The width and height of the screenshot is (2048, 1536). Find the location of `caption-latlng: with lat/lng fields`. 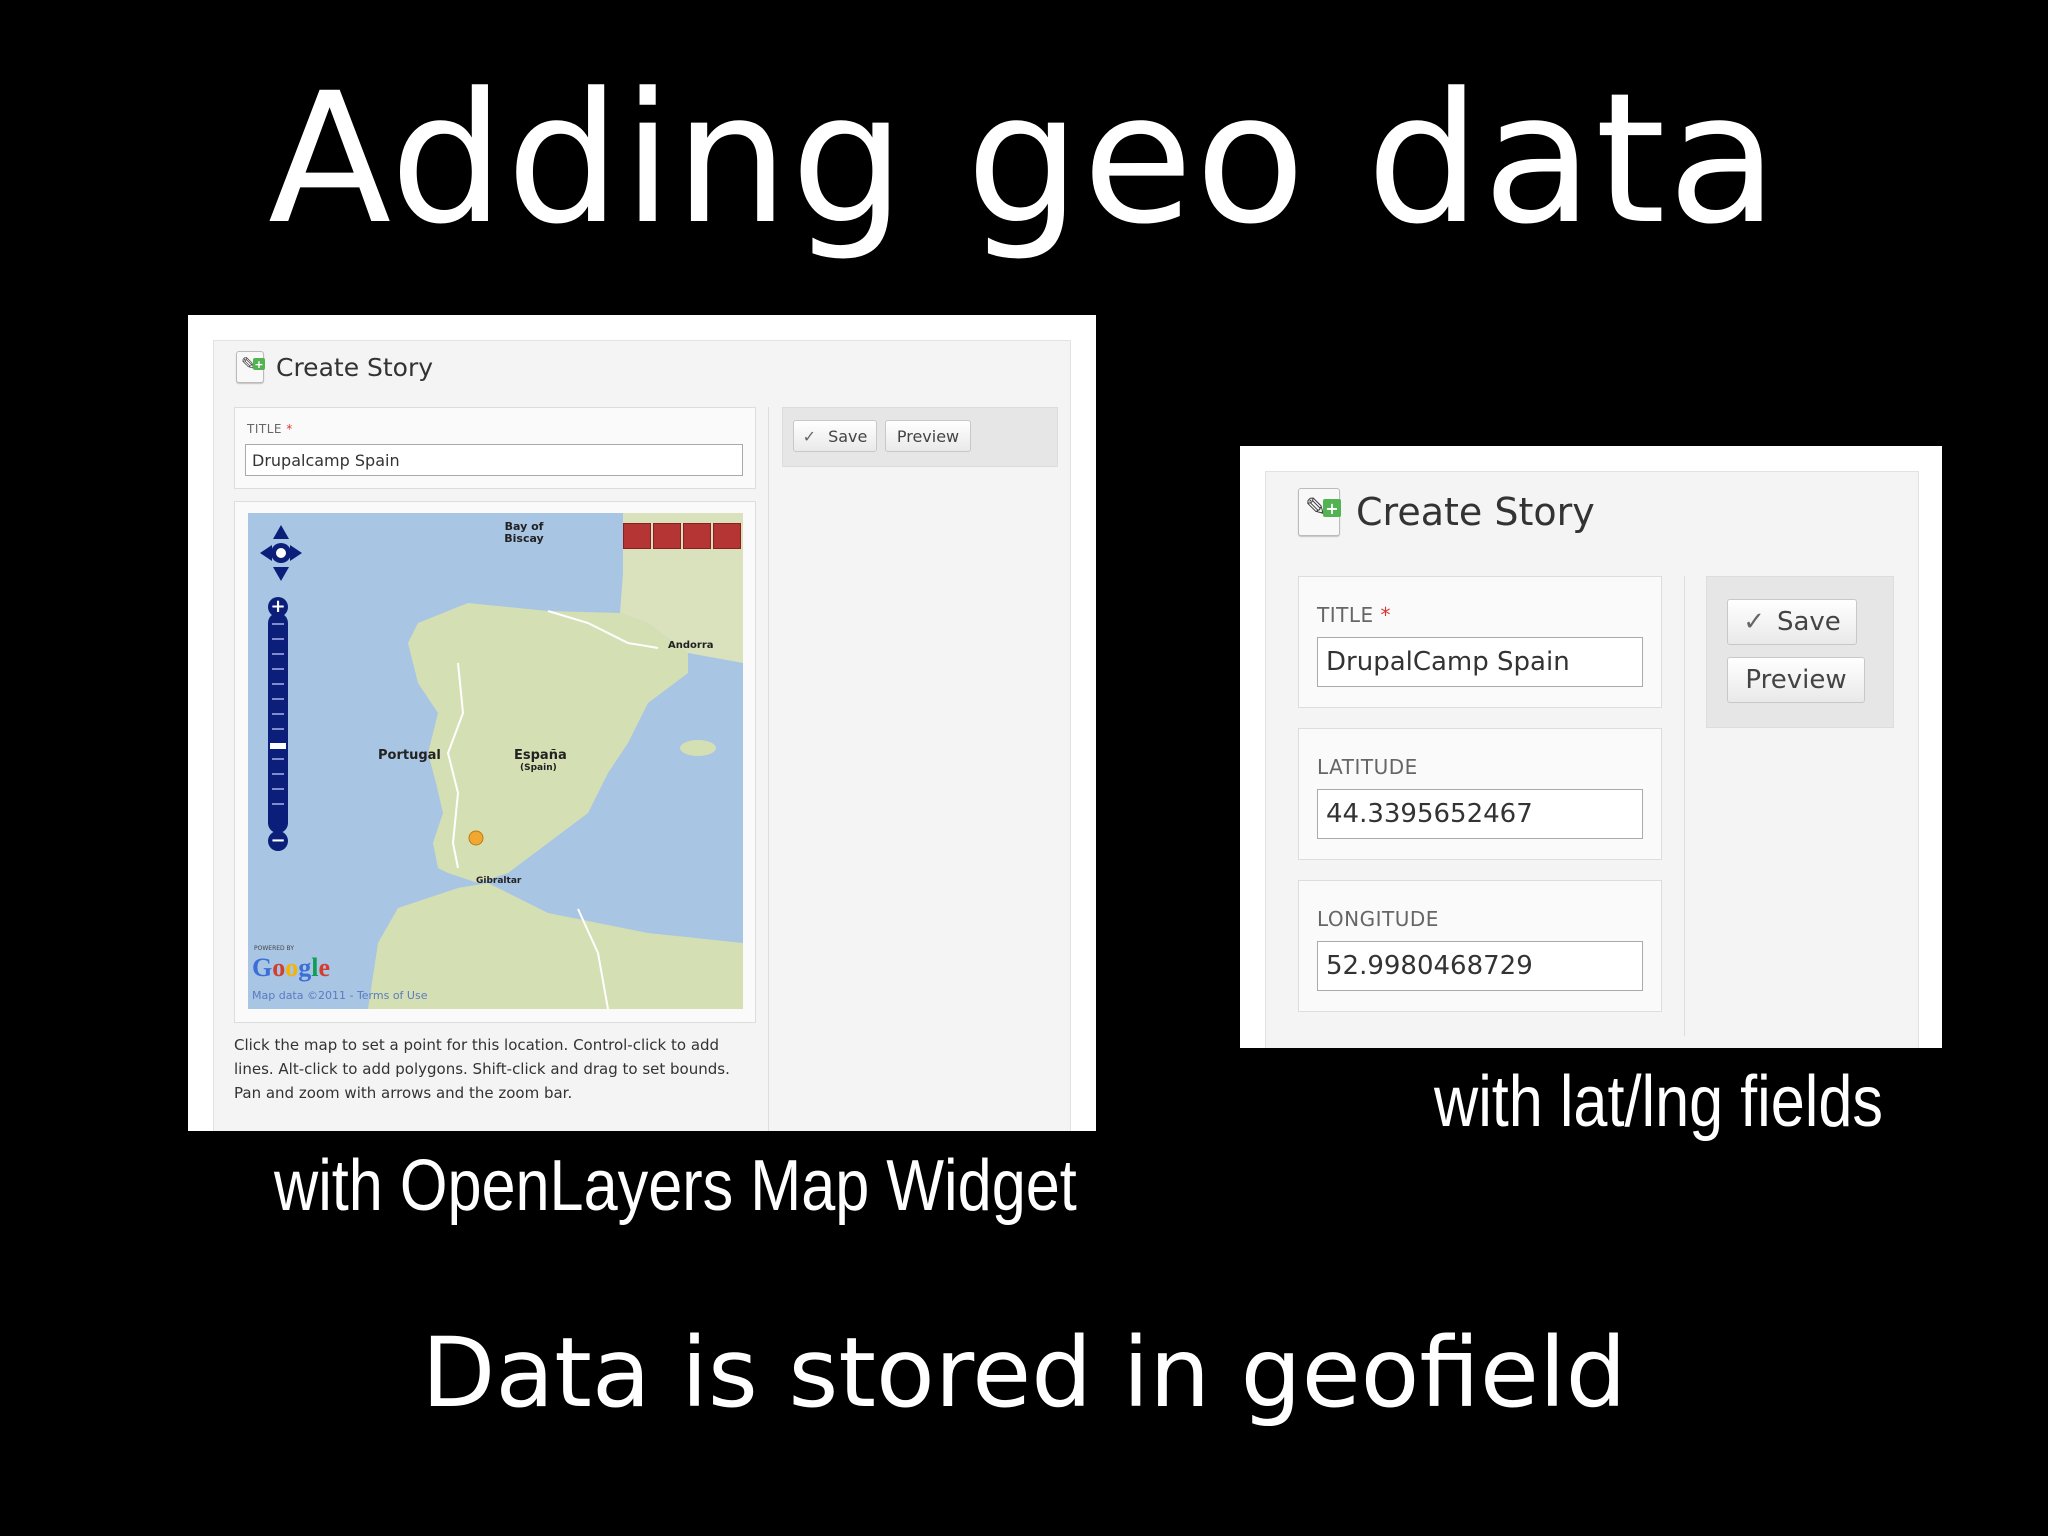

caption-latlng: with lat/lng fields is located at coordinates (1659, 1102).